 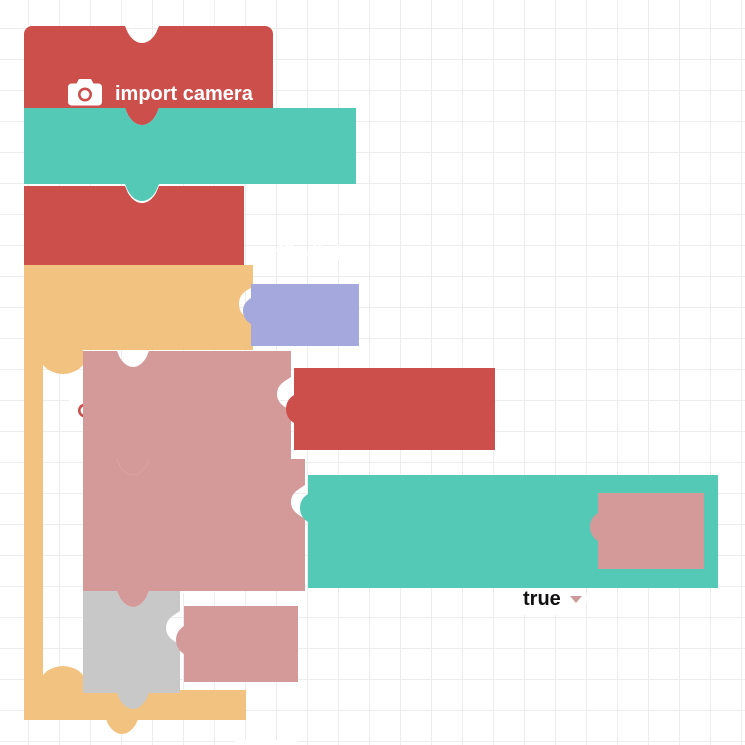 I want to click on print-block: print, so click(x=131, y=650).